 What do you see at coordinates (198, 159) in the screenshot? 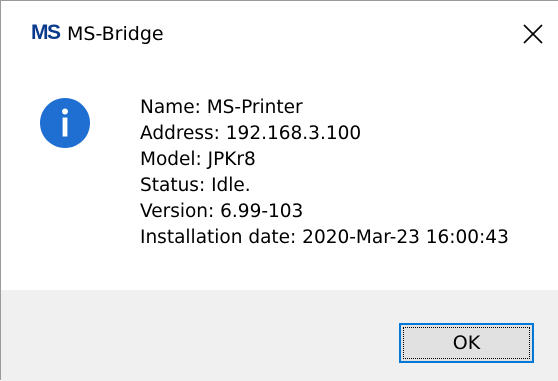
I see `info-model: Model: JPKr8` at bounding box center [198, 159].